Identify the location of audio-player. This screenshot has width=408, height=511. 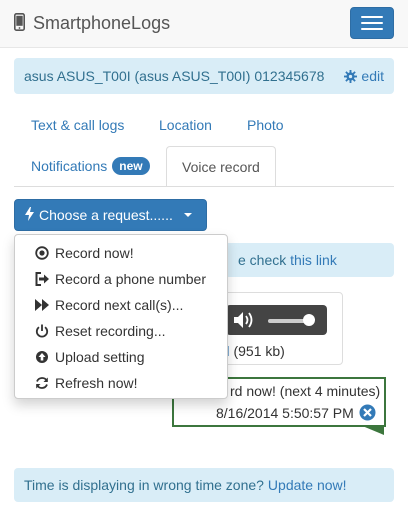
(276, 320).